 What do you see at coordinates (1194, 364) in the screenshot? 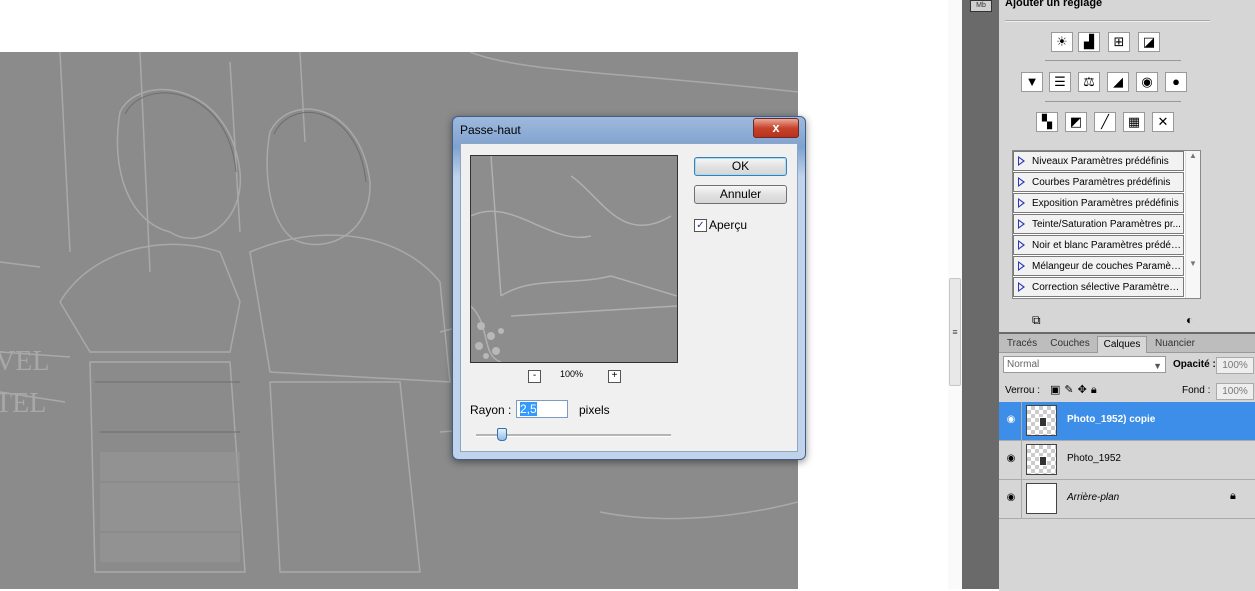
I see `opacity-label: Opacité :` at bounding box center [1194, 364].